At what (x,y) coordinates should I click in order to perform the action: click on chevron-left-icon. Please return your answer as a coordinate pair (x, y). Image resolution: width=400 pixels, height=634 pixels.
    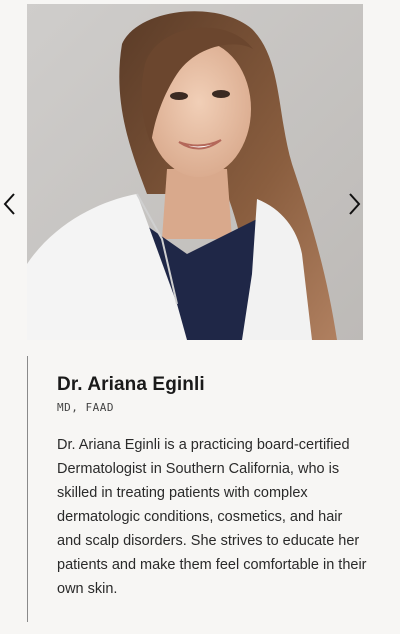
    Looking at the image, I should click on (9, 204).